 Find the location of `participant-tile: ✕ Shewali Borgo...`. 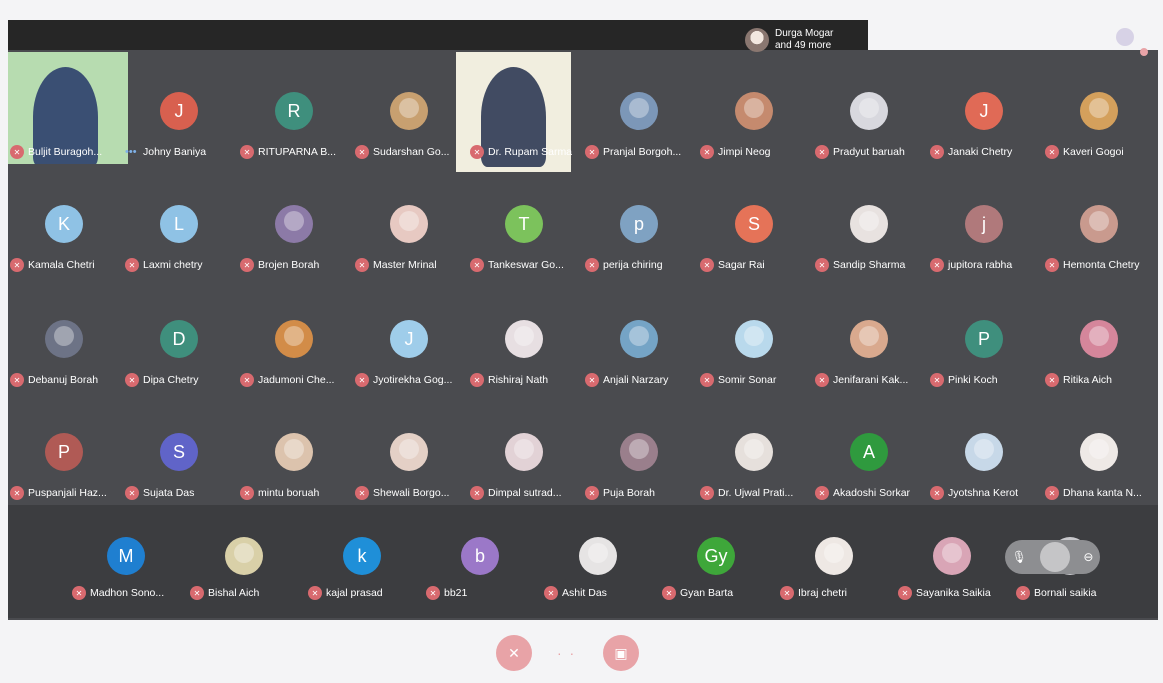

participant-tile: ✕ Shewali Borgo... is located at coordinates (411, 449).